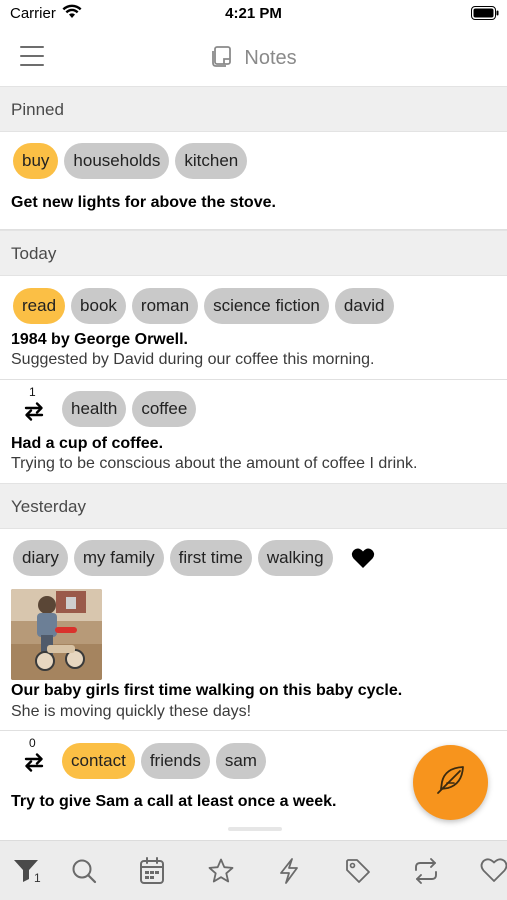 The width and height of the screenshot is (507, 900). What do you see at coordinates (37, 878) in the screenshot?
I see `filter-count-badge: 1` at bounding box center [37, 878].